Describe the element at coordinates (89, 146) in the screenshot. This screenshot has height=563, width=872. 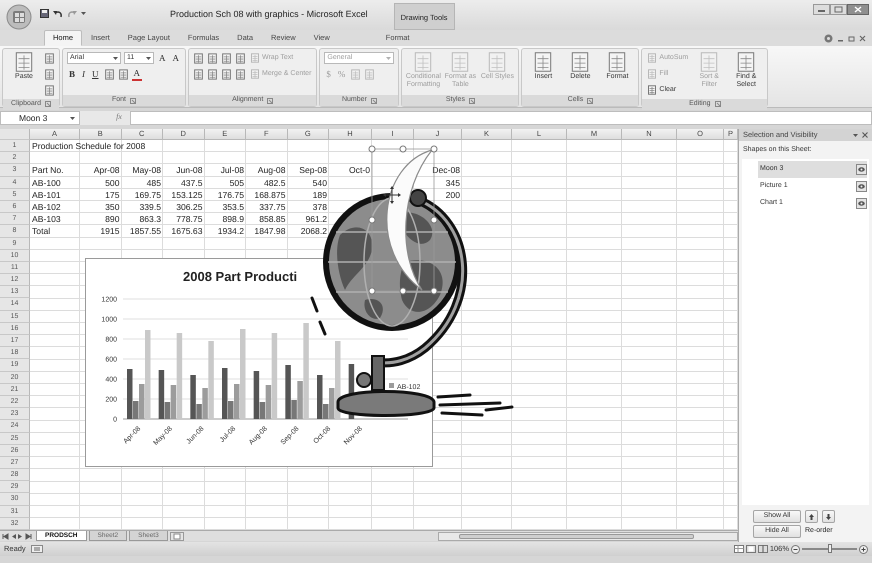
I see `table-cell: Production Schedule for 2008` at that location.